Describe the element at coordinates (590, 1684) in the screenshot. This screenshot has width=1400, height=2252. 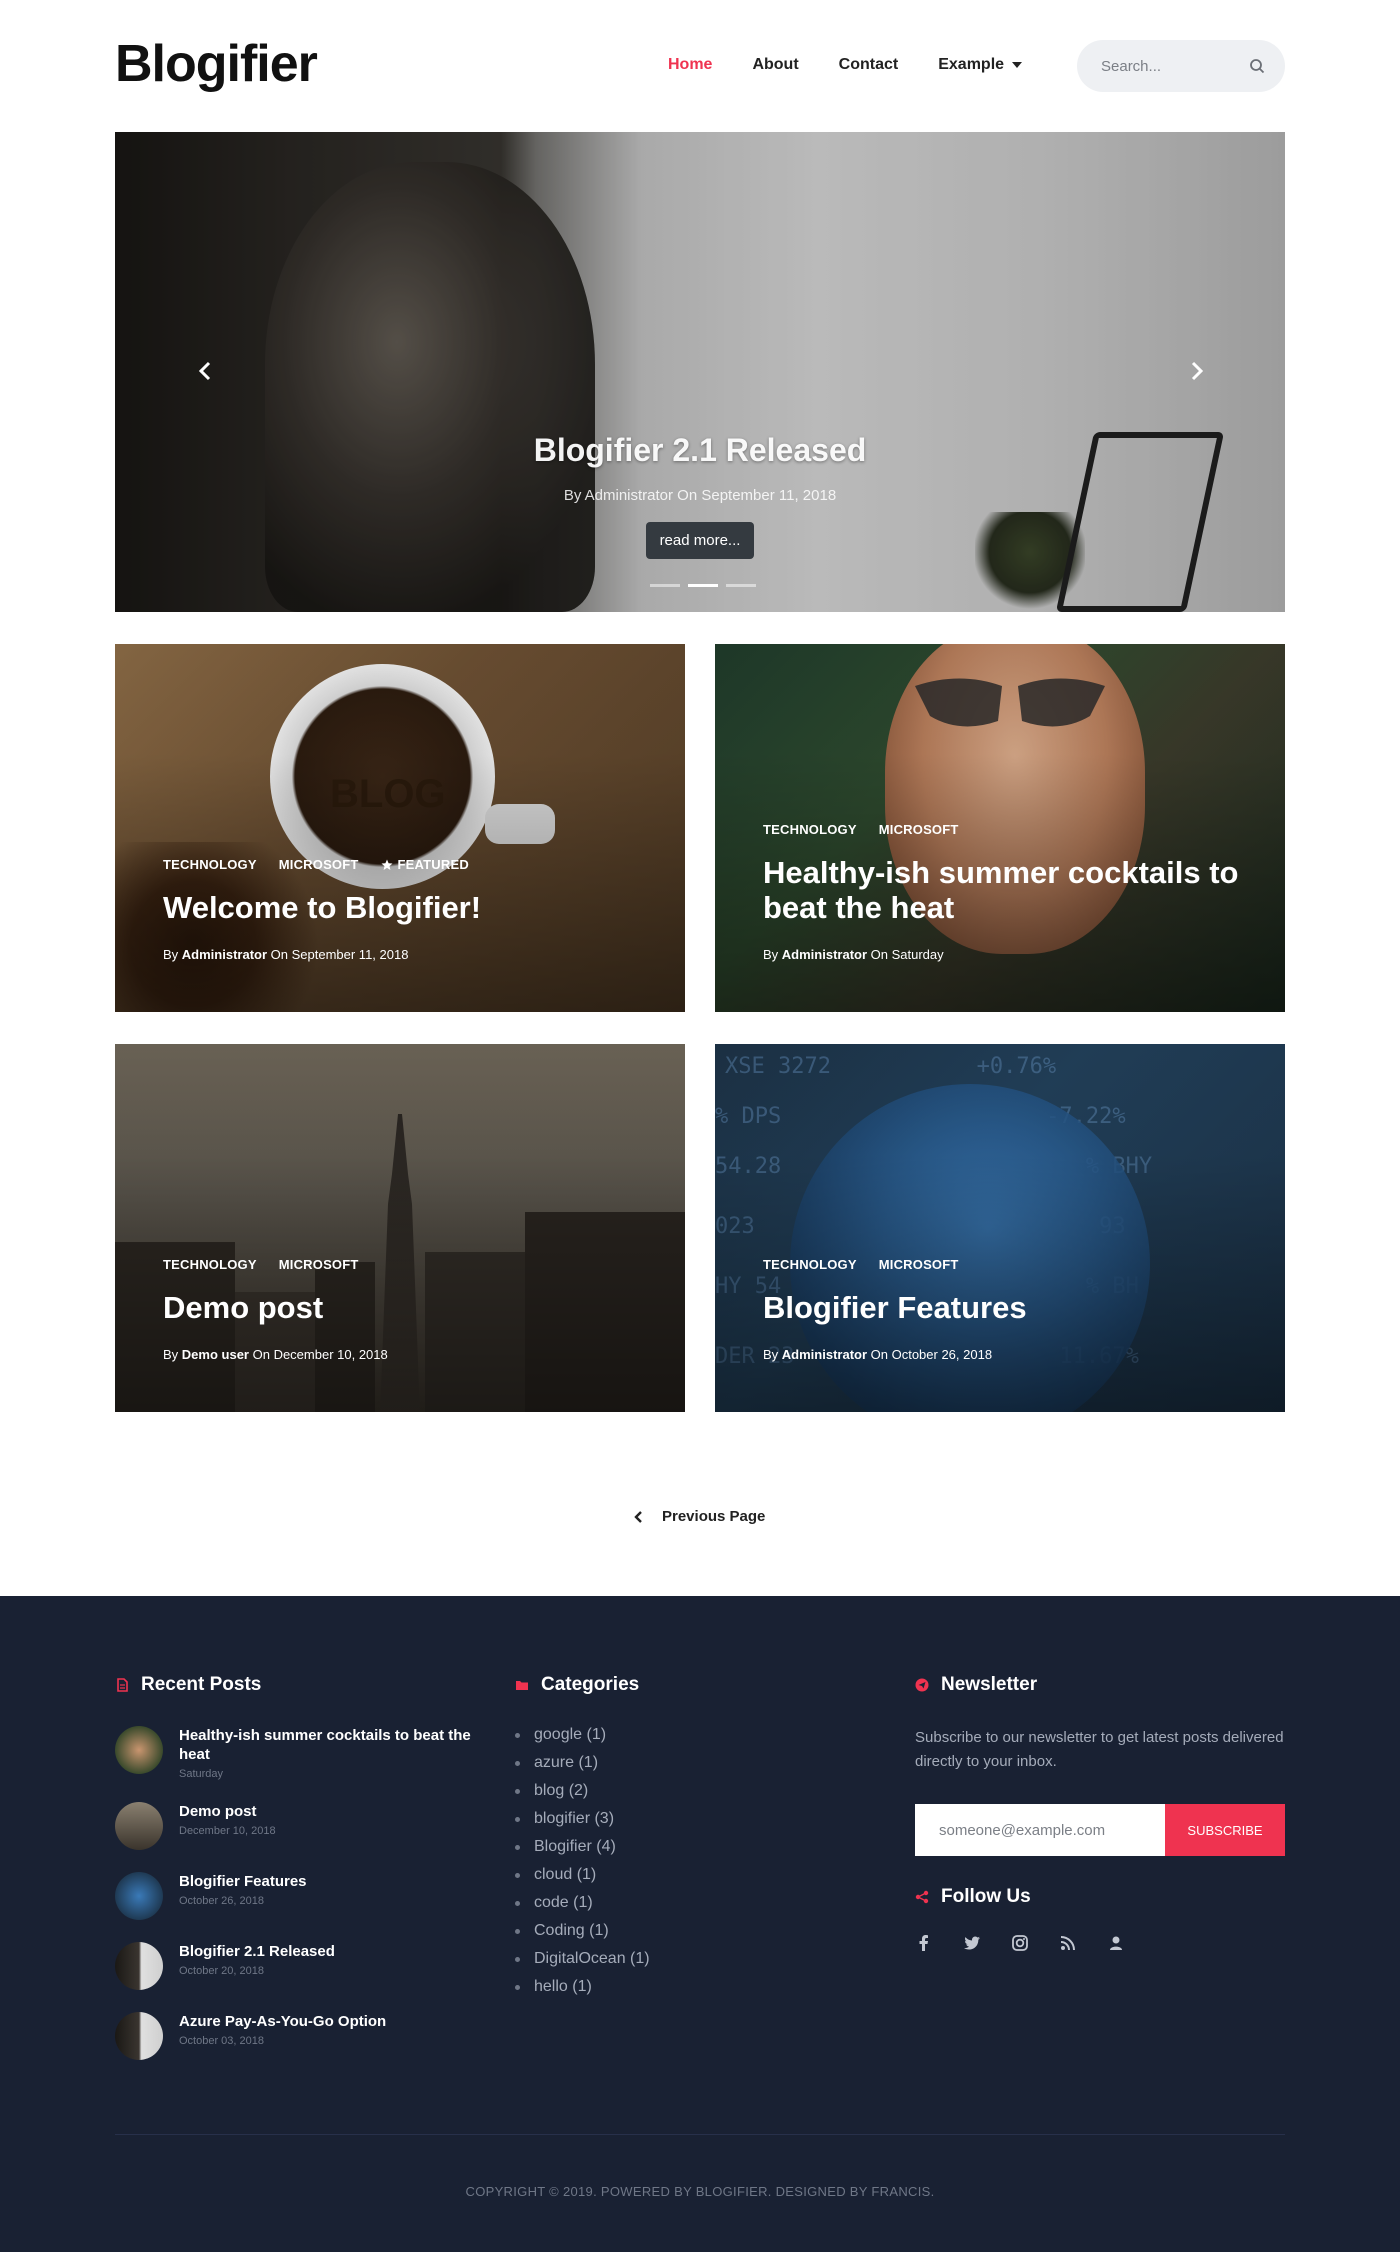
I see `categories-title: Categories` at that location.